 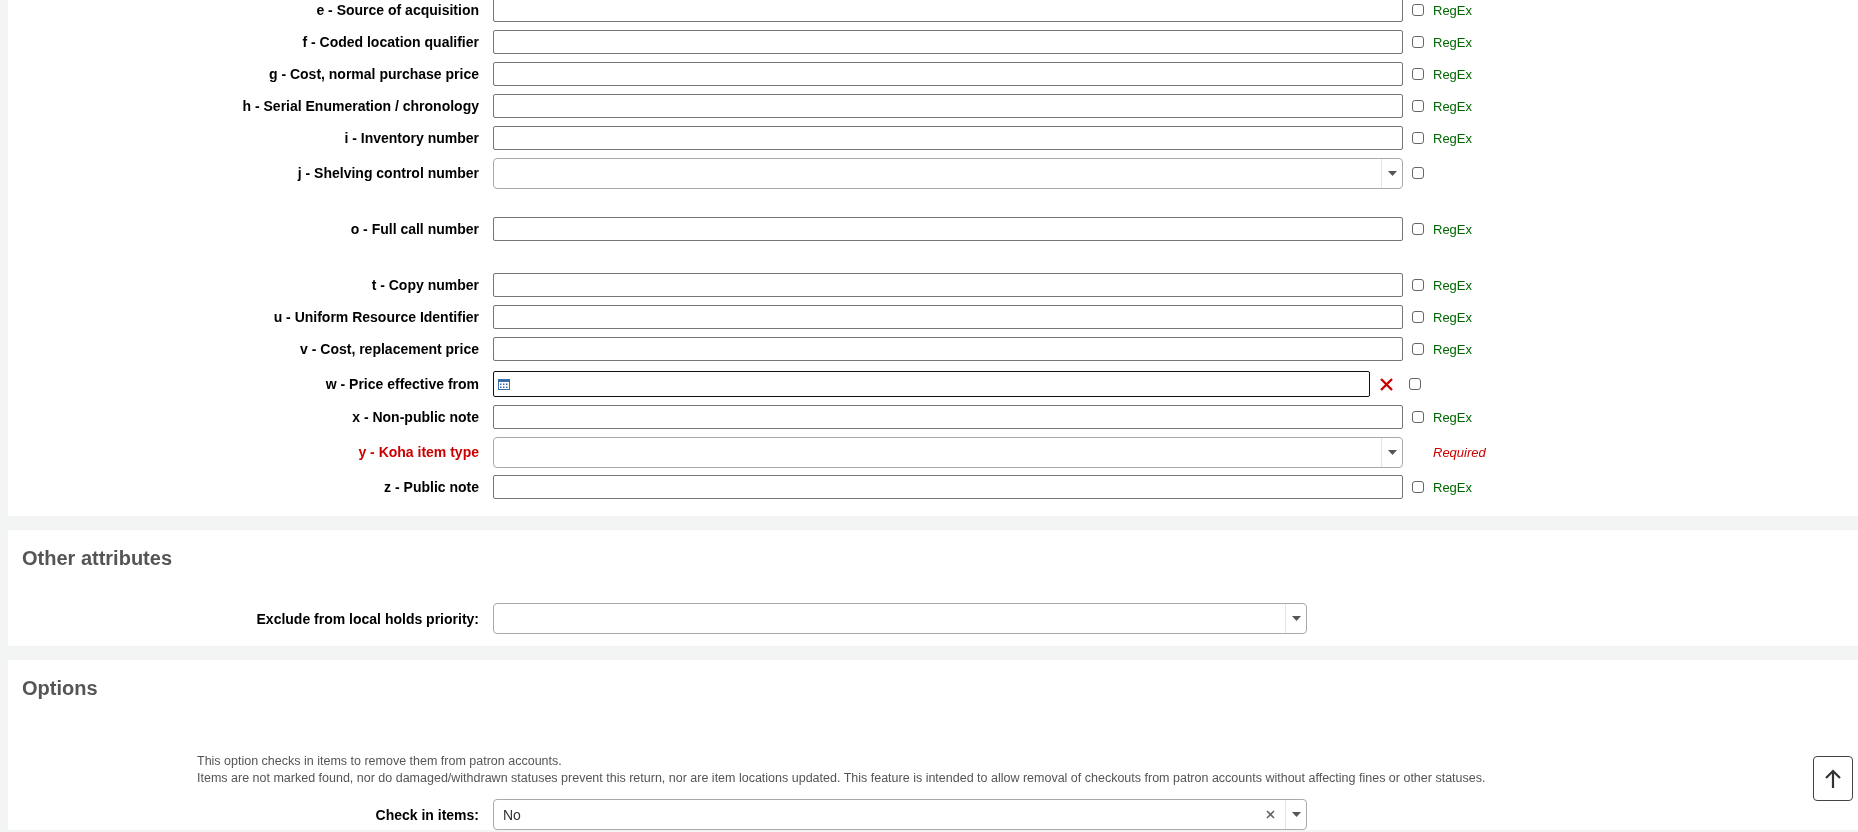 I want to click on required-note: Required, so click(x=1459, y=452).